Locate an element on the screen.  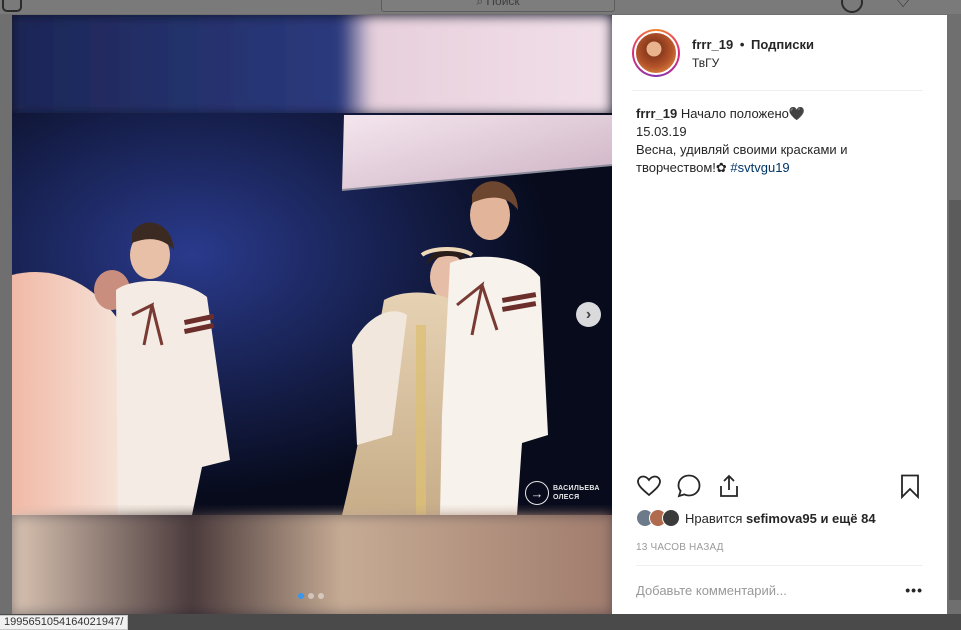
explore-icon is located at coordinates (852, 6).